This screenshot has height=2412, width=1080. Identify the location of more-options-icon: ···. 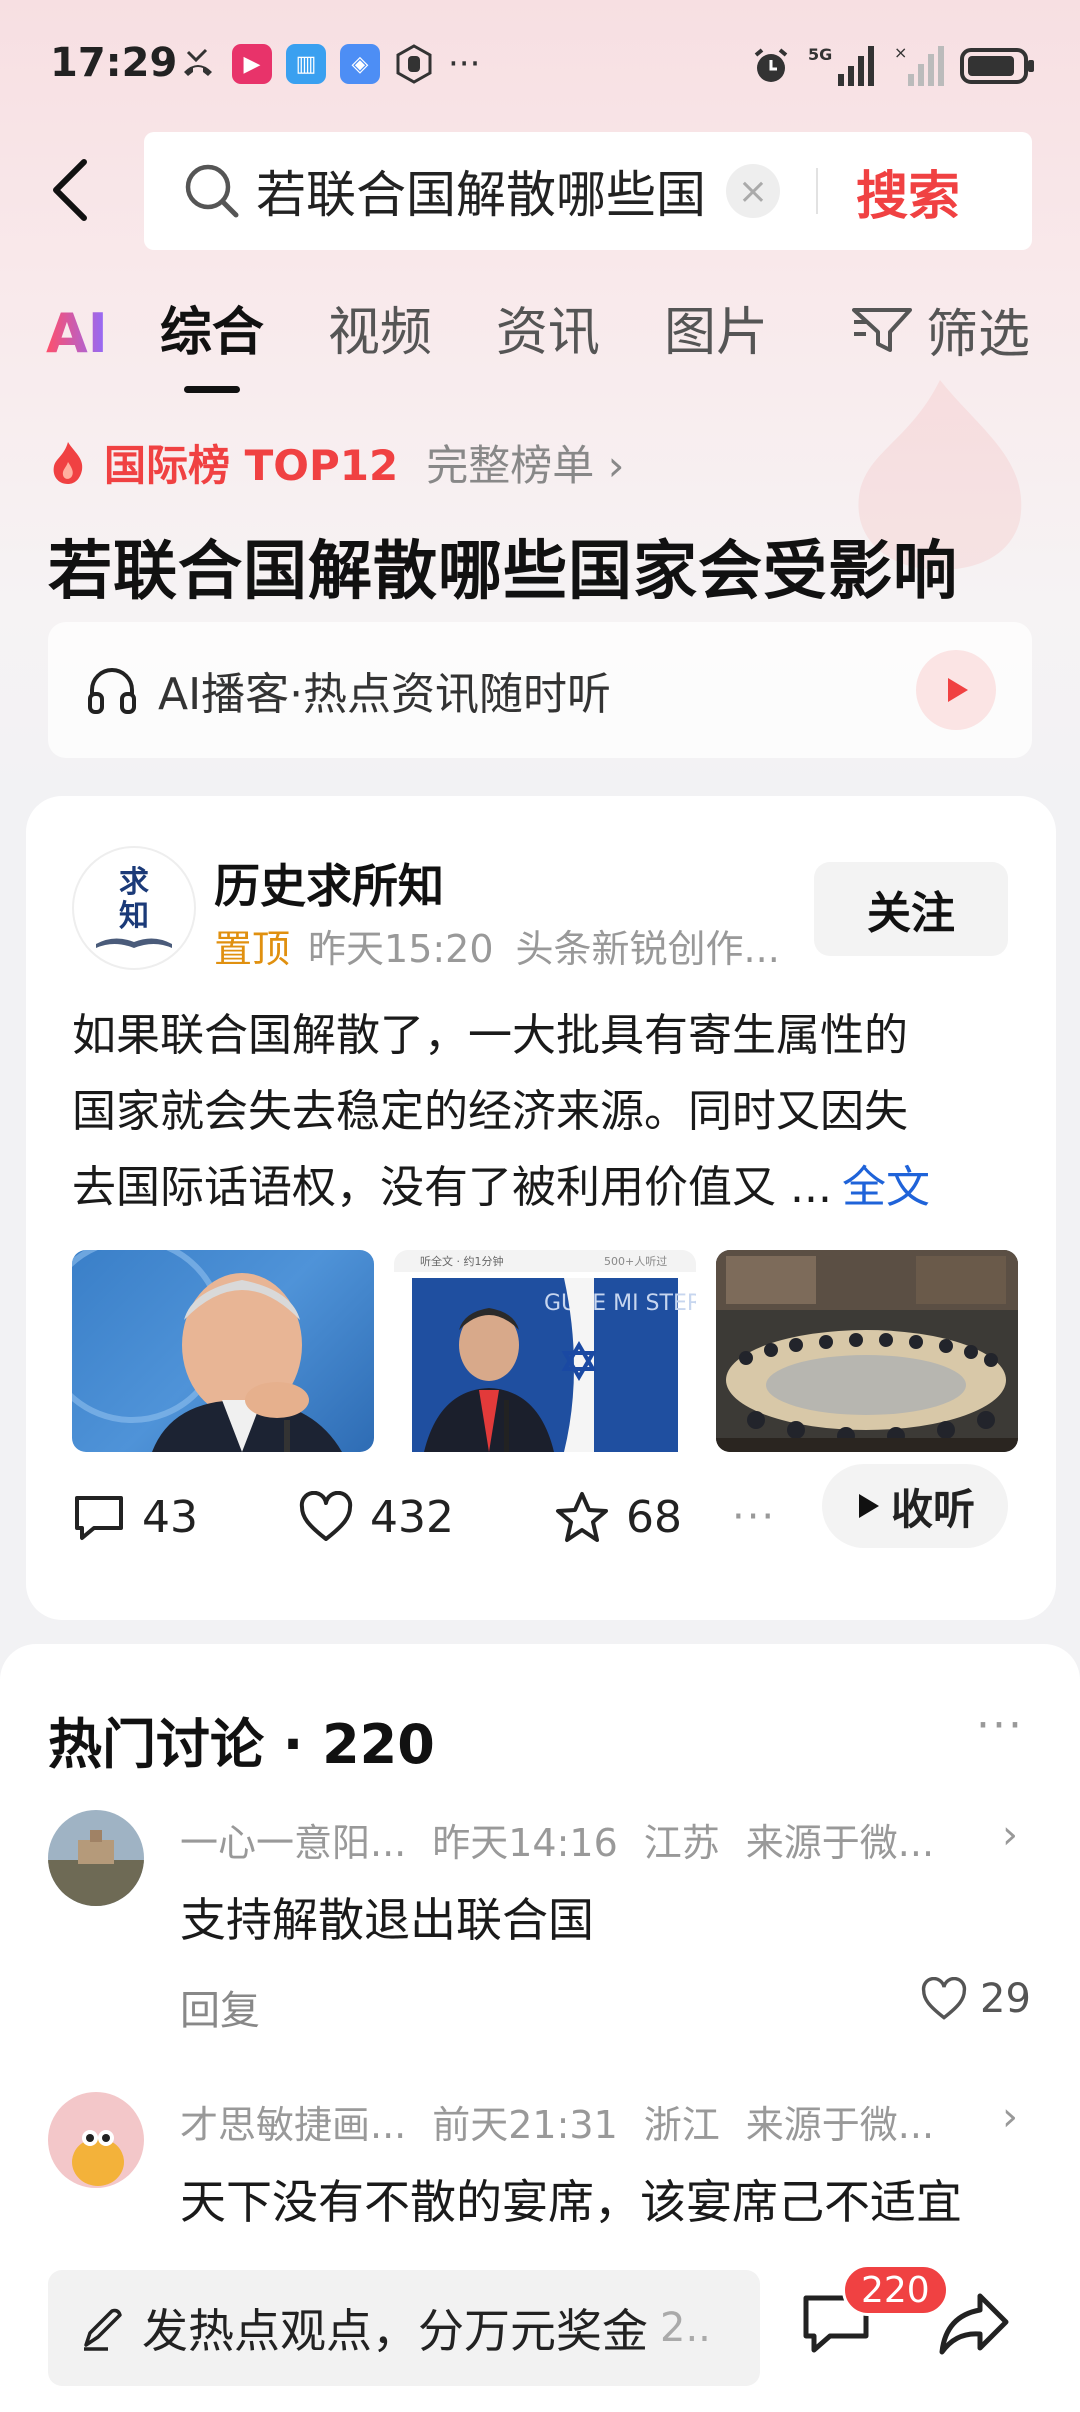
(754, 1517).